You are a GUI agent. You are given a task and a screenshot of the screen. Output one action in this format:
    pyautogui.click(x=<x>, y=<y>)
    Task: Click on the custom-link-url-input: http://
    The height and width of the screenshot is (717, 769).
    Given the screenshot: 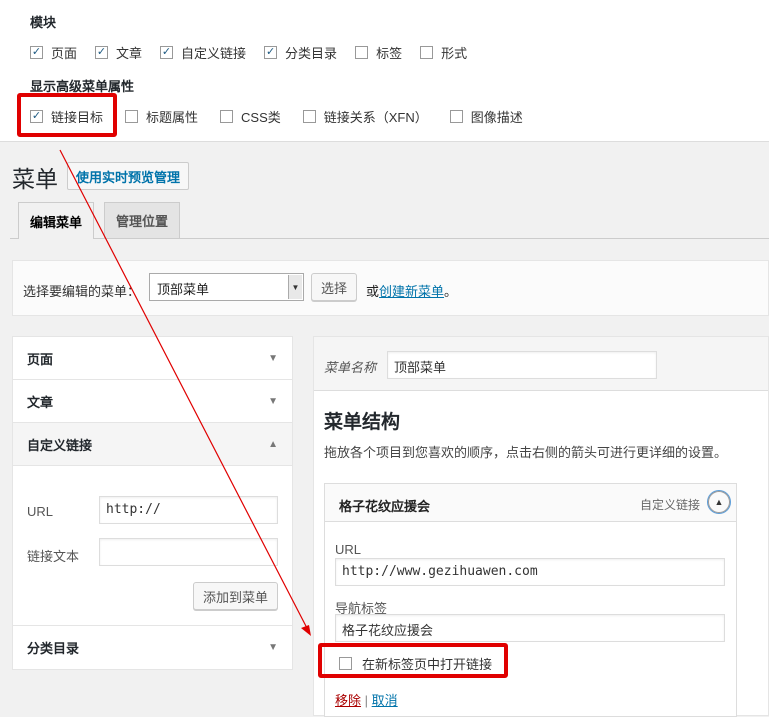 What is the action you would take?
    pyautogui.click(x=188, y=510)
    